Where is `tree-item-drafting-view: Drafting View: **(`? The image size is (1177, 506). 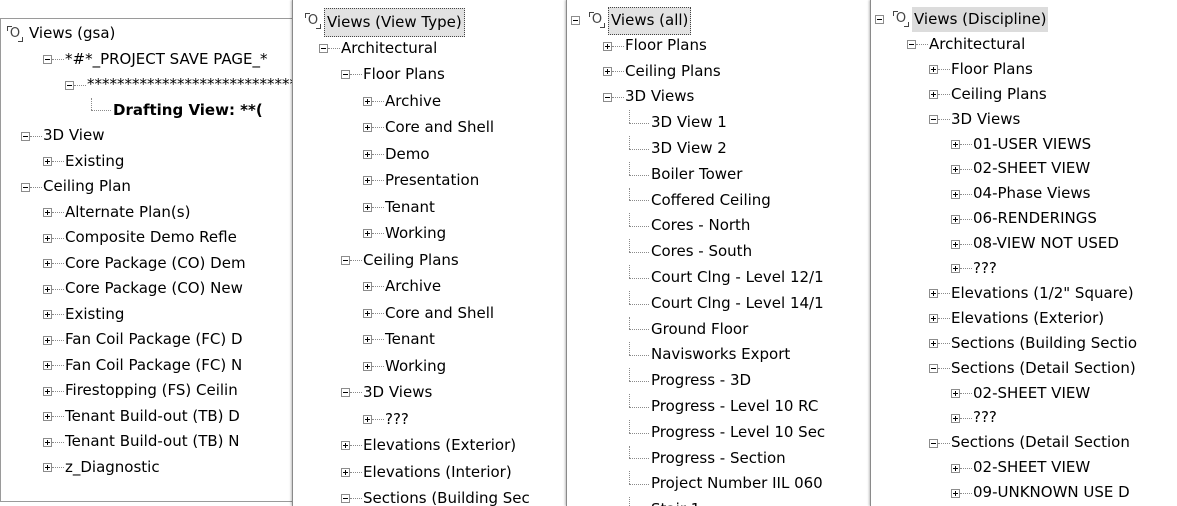
tree-item-drafting-view: Drafting View: **( is located at coordinates (150, 110).